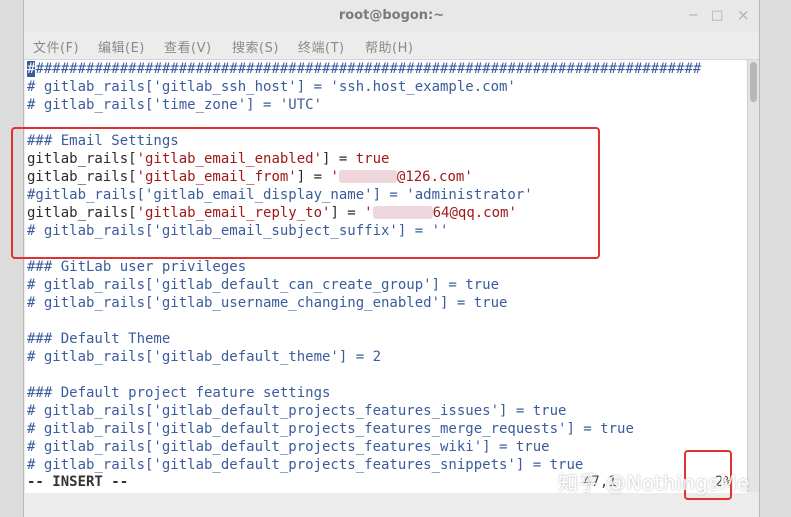 Image resolution: width=791 pixels, height=517 pixels. Describe the element at coordinates (179, 393) in the screenshot. I see `editor-line: ### Default project feature settings` at that location.